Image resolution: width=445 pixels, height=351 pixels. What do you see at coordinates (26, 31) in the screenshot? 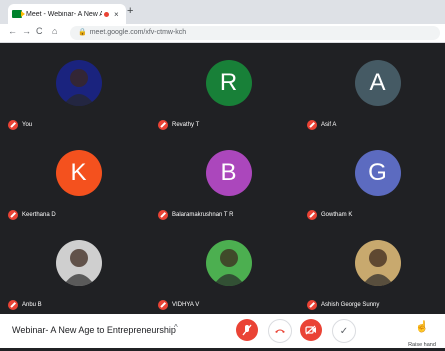
I see `forward-icon: →` at bounding box center [26, 31].